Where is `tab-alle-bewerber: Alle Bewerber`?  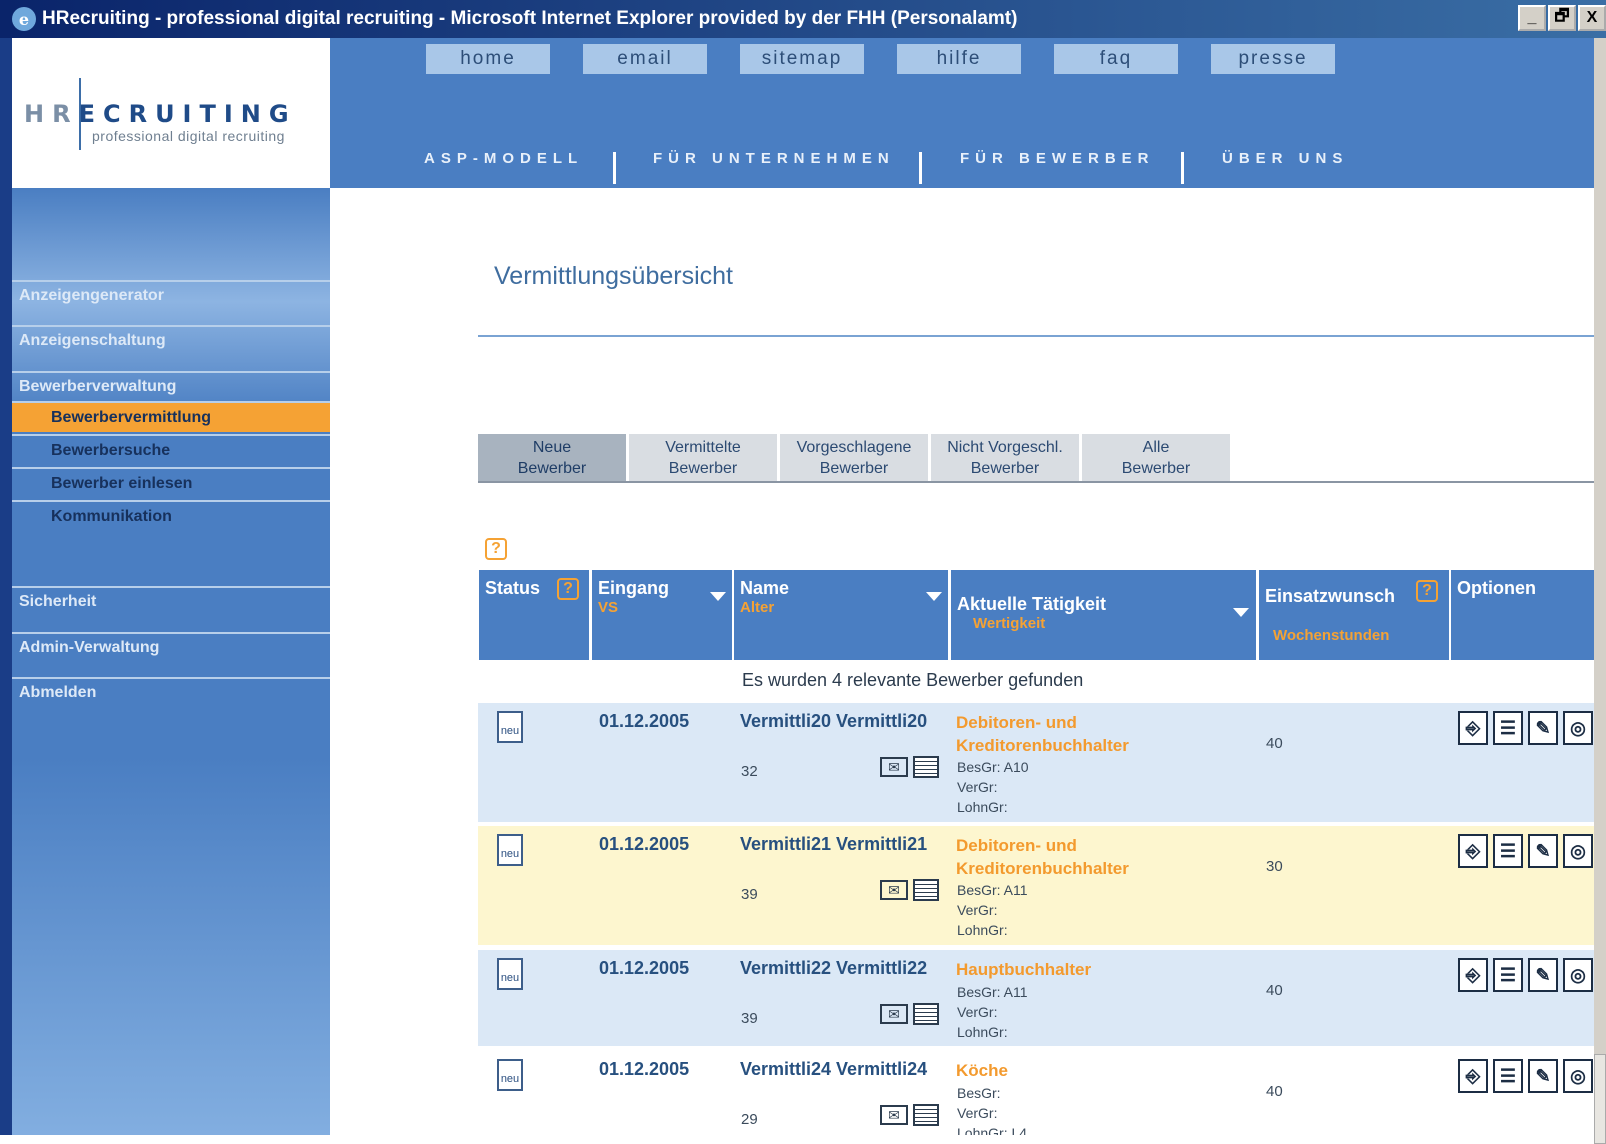 tab-alle-bewerber: Alle Bewerber is located at coordinates (1156, 457).